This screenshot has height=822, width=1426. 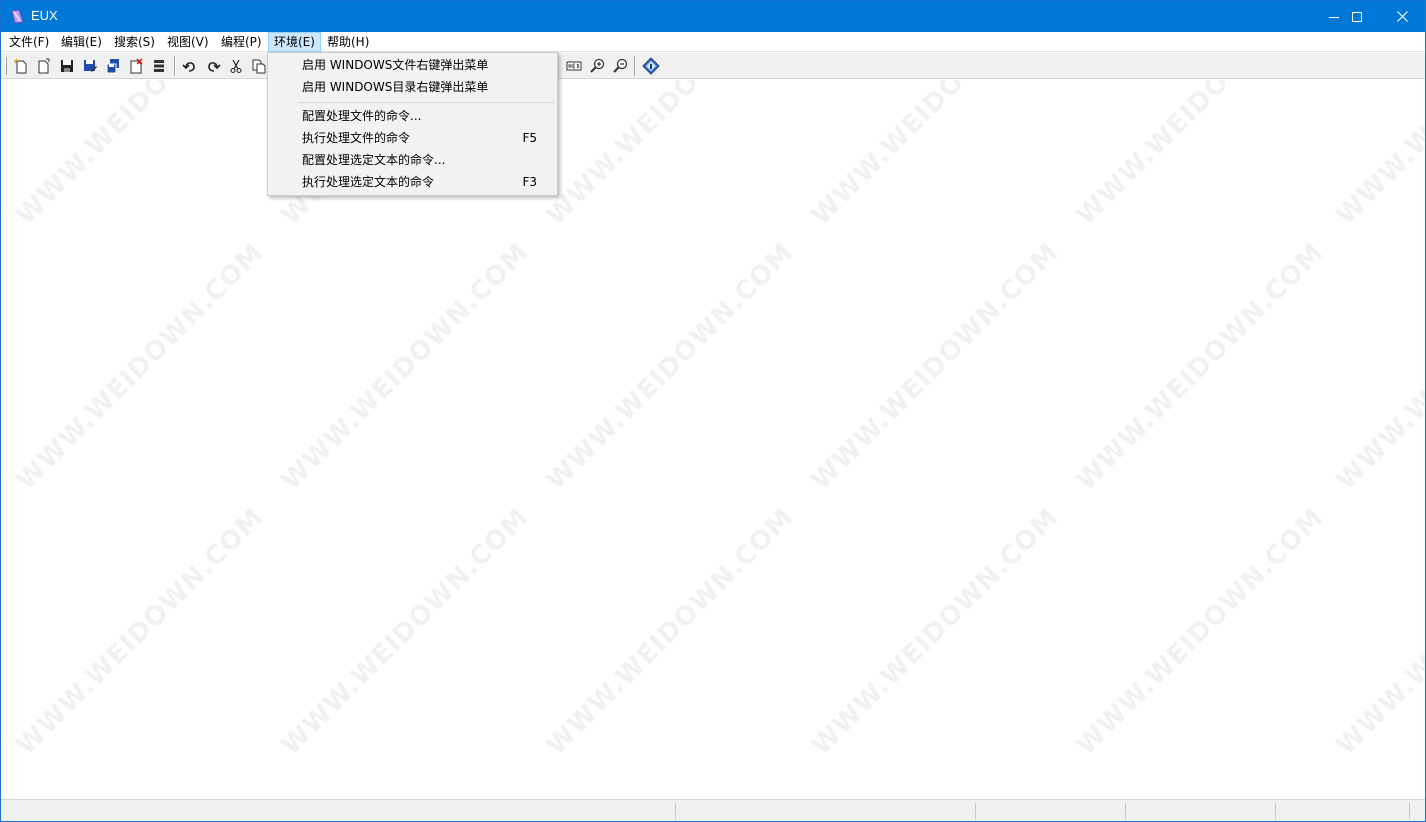 I want to click on zoom-out-icon, so click(x=620, y=65).